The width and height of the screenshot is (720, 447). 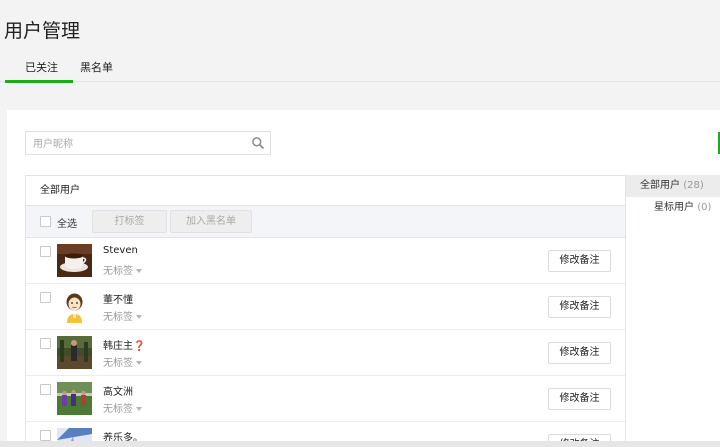 What do you see at coordinates (325, 191) in the screenshot?
I see `list-title: 全部用户` at bounding box center [325, 191].